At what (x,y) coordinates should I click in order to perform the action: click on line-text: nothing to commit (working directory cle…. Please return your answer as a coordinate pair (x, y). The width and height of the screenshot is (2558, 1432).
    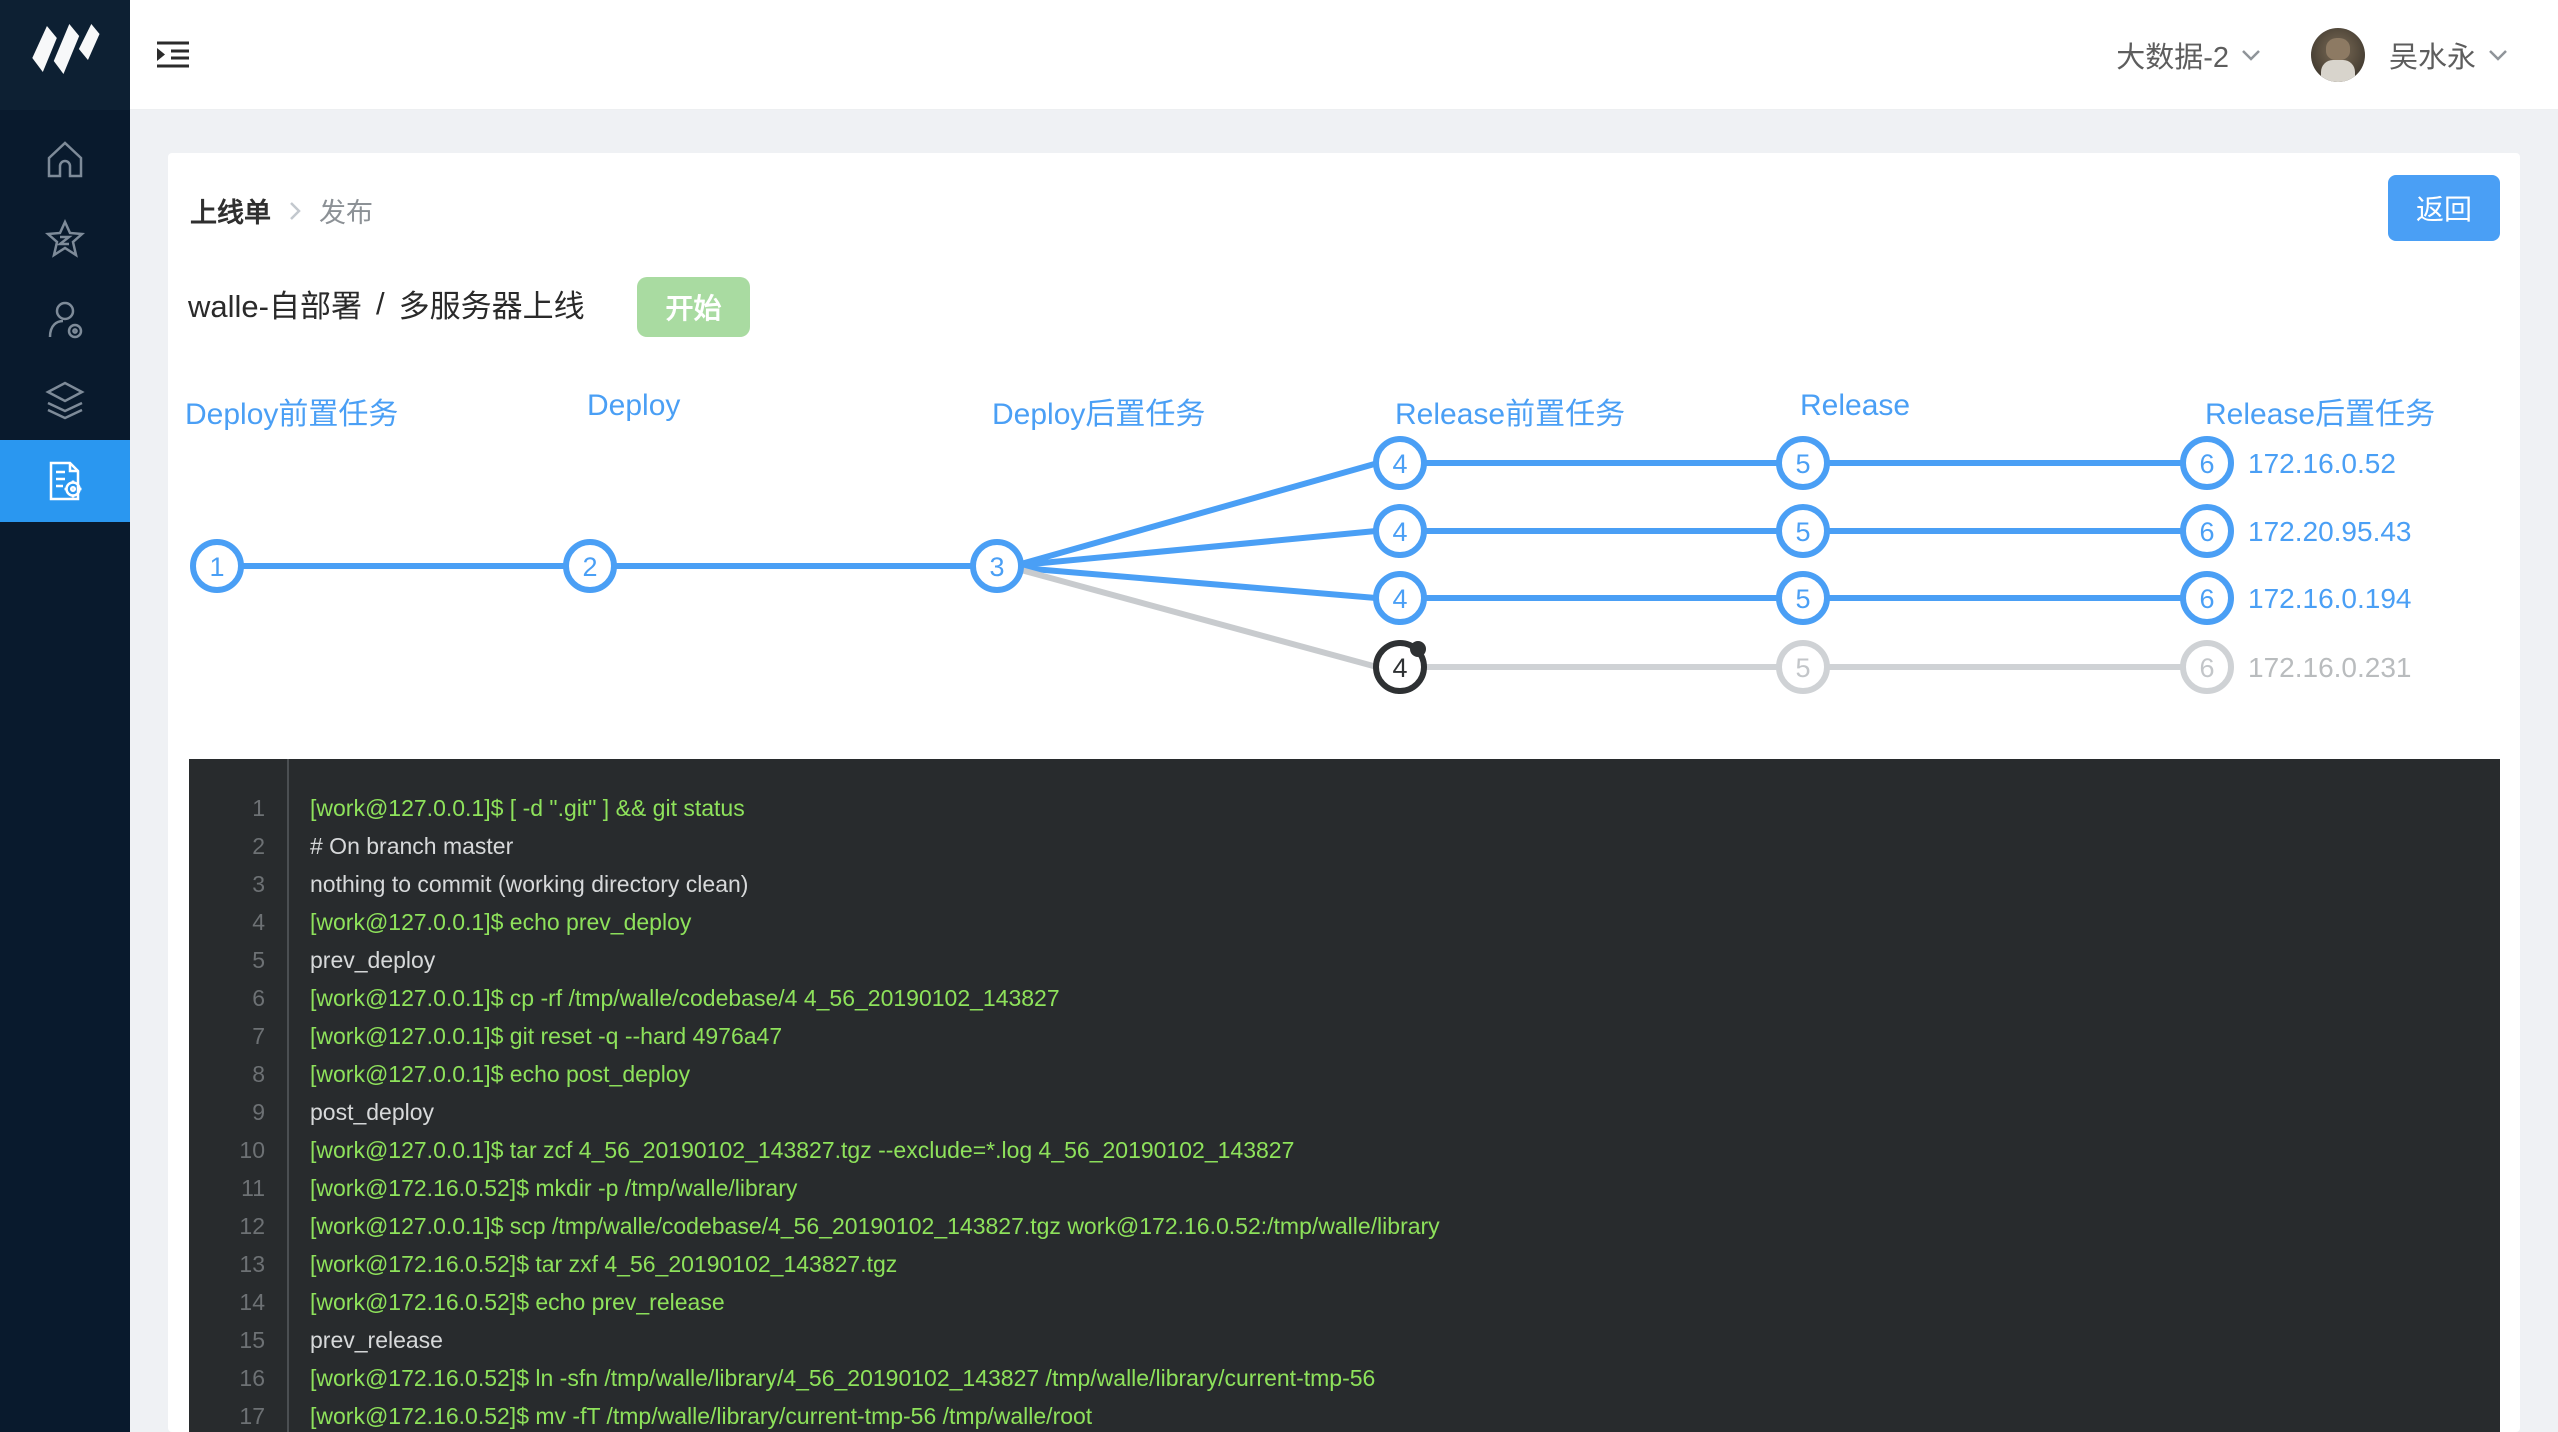
    Looking at the image, I should click on (529, 883).